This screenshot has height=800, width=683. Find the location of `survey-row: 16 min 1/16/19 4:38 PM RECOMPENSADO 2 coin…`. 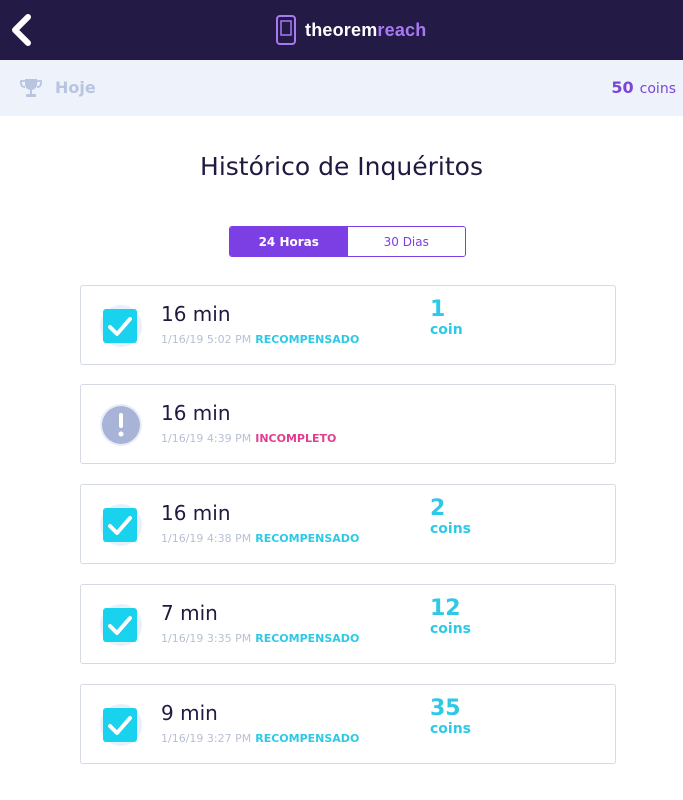

survey-row: 16 min 1/16/19 4:38 PM RECOMPENSADO 2 coin… is located at coordinates (348, 524).